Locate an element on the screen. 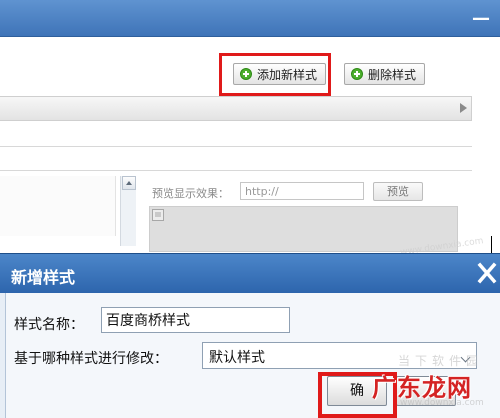 The image size is (500, 418). dialog-title: 新增样式 is located at coordinates (43, 277).